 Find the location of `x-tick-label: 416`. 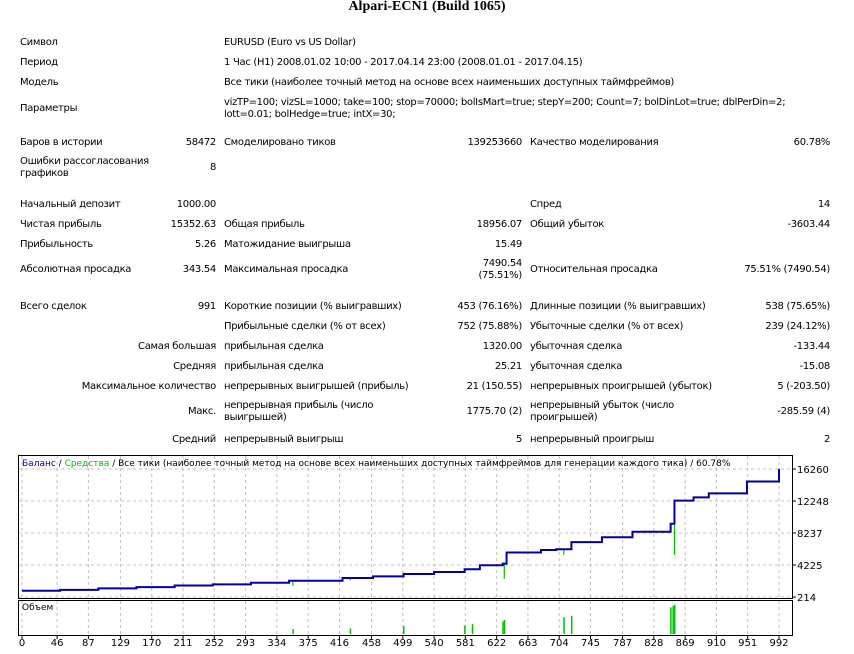

x-tick-label: 416 is located at coordinates (339, 643).